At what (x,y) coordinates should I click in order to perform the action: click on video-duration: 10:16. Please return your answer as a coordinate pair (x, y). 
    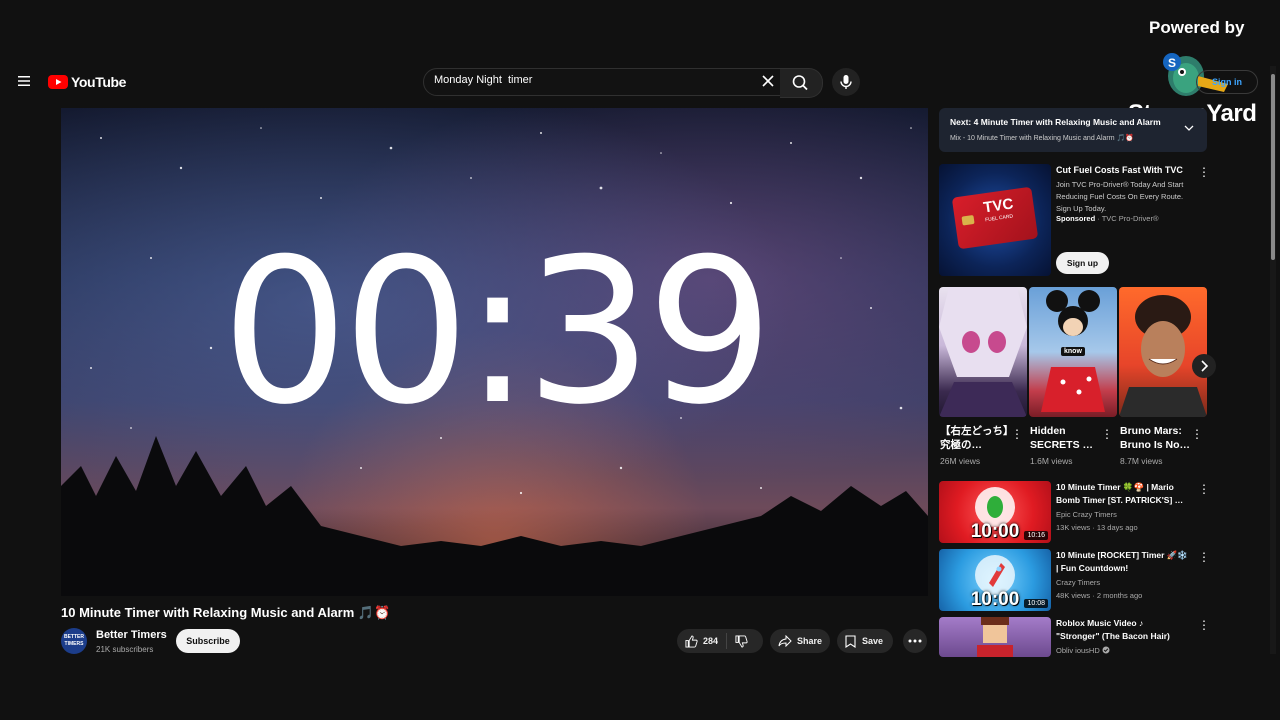
    Looking at the image, I should click on (1036, 535).